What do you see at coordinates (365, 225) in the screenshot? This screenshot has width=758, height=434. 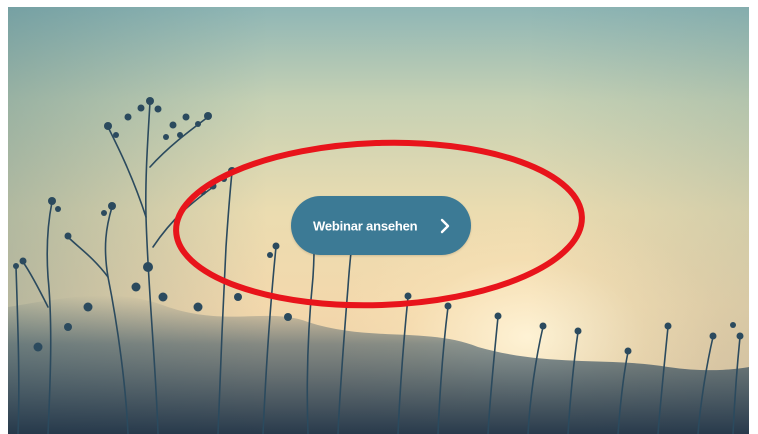 I see `watch-webinar-button-label: Webinar ansehen` at bounding box center [365, 225].